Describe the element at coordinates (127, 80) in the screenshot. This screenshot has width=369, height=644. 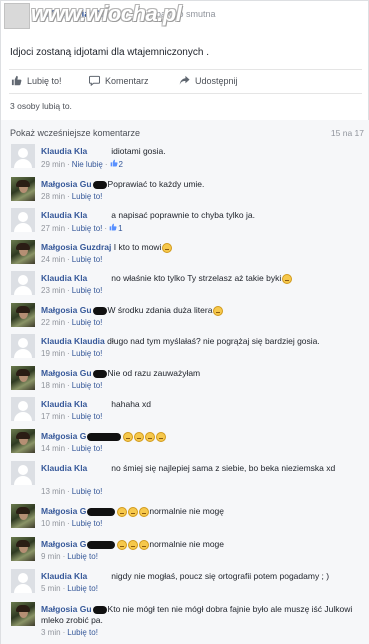
I see `comment-label: Komentarz` at that location.